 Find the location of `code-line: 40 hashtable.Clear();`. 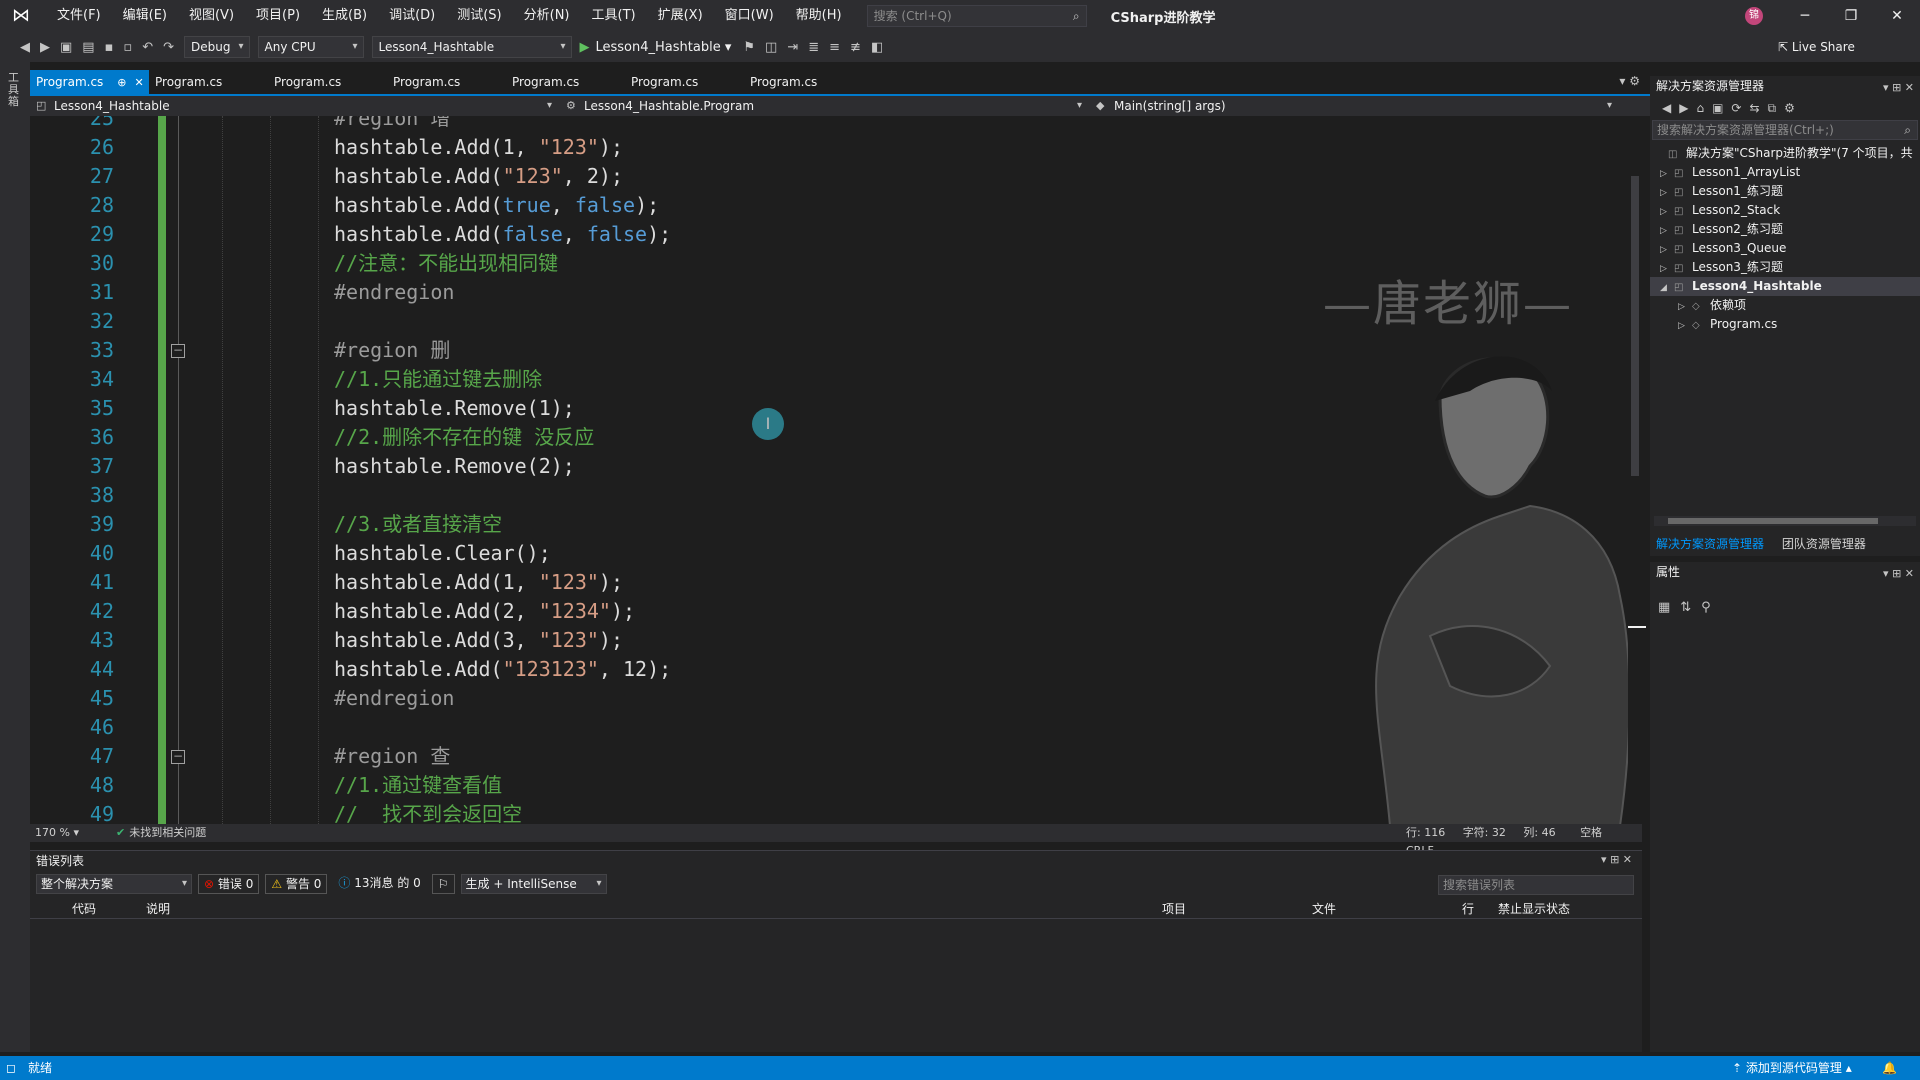

code-line: 40 hashtable.Clear(); is located at coordinates (830, 553).